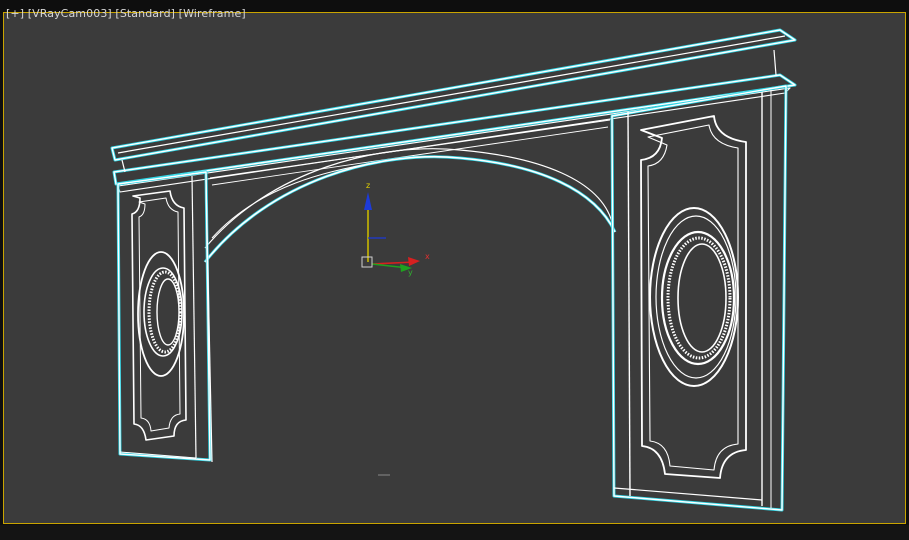  I want to click on viewport-menu-button: [+], so click(15, 13).